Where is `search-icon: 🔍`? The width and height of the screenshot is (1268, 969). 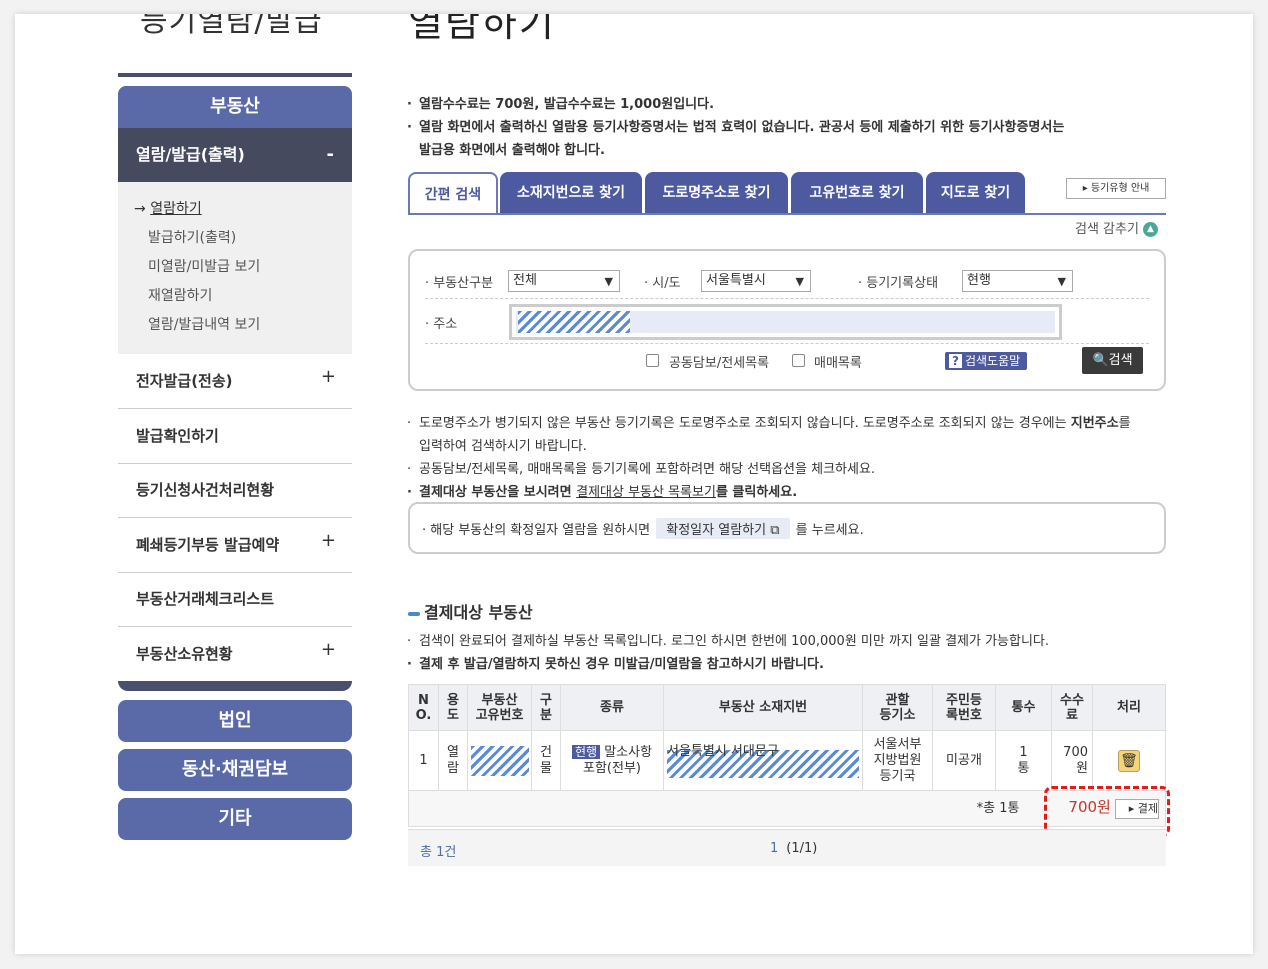 search-icon: 🔍 is located at coordinates (1100, 360).